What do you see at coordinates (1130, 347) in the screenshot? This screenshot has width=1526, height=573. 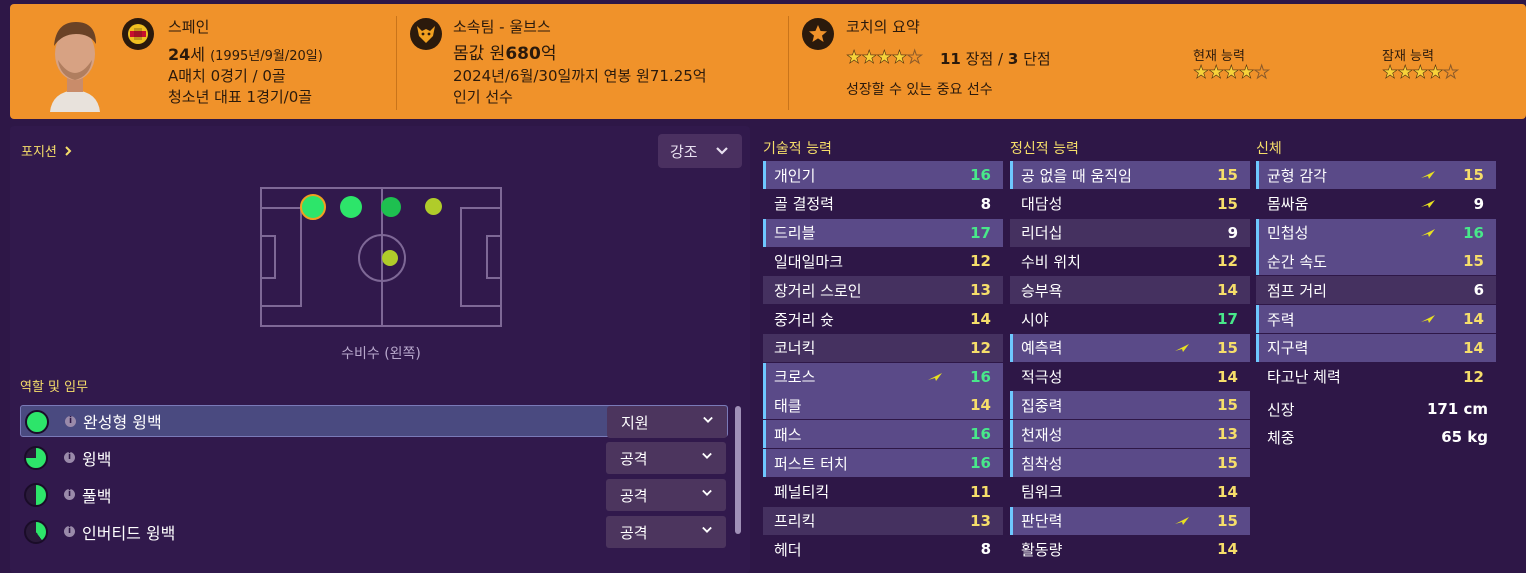 I see `attribute-row: 예측력 15` at bounding box center [1130, 347].